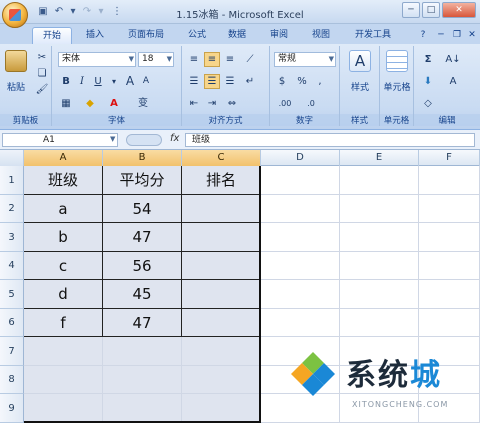 This screenshot has height=423, width=480. I want to click on tab-home: 开始, so click(52, 35).